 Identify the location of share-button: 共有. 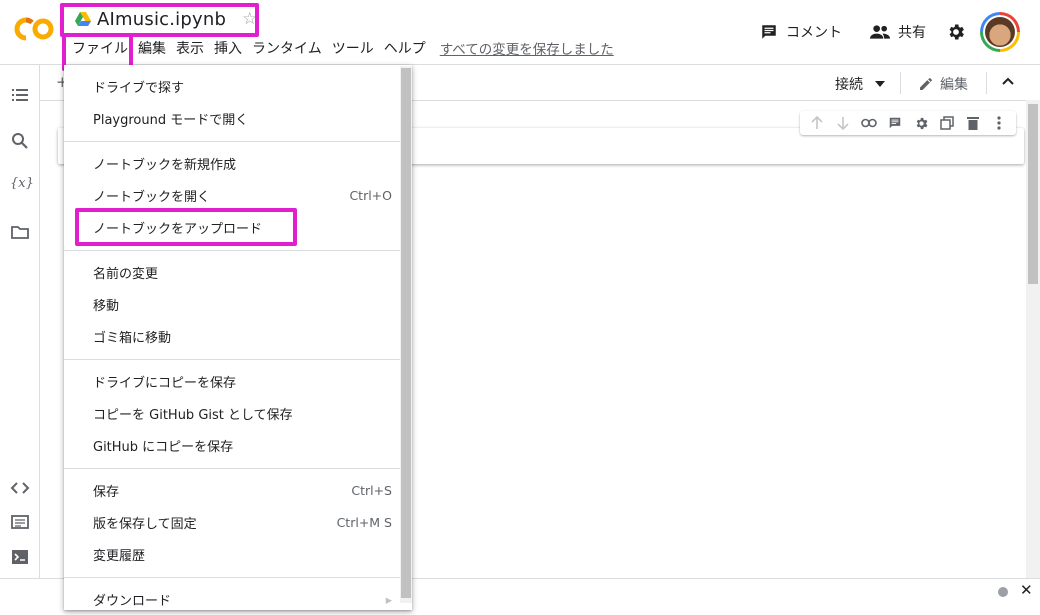
(898, 32).